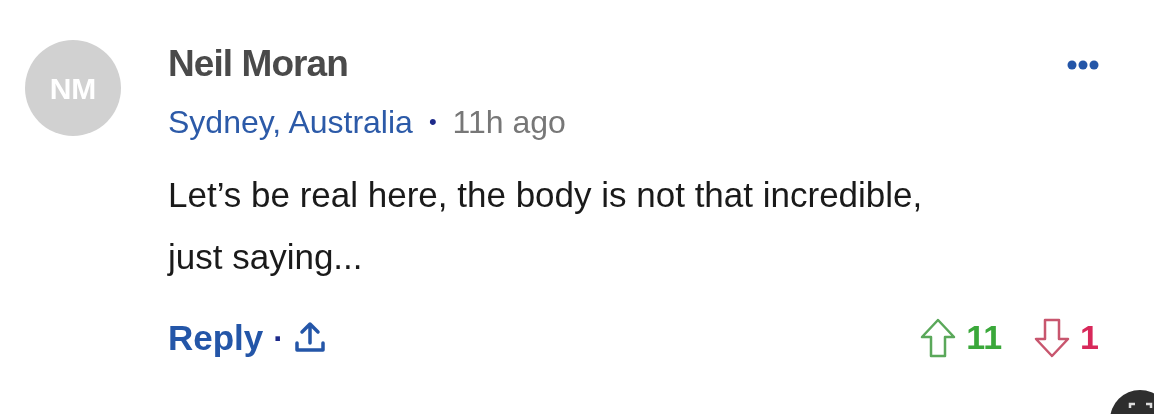 The height and width of the screenshot is (414, 1154). I want to click on upvote-count: 11, so click(984, 337).